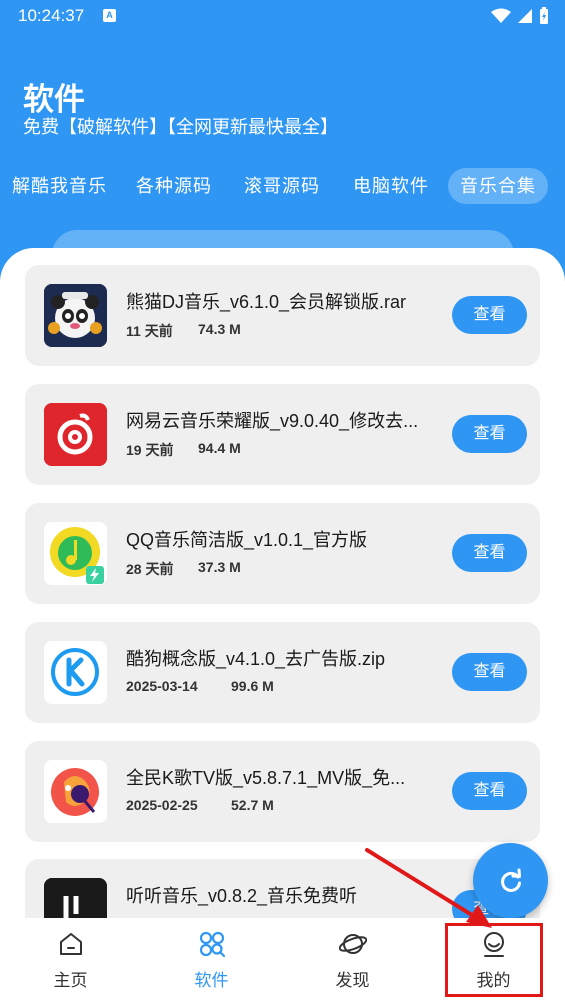 The width and height of the screenshot is (565, 1004). Describe the element at coordinates (109, 15) in the screenshot. I see `notification-icon: A` at that location.